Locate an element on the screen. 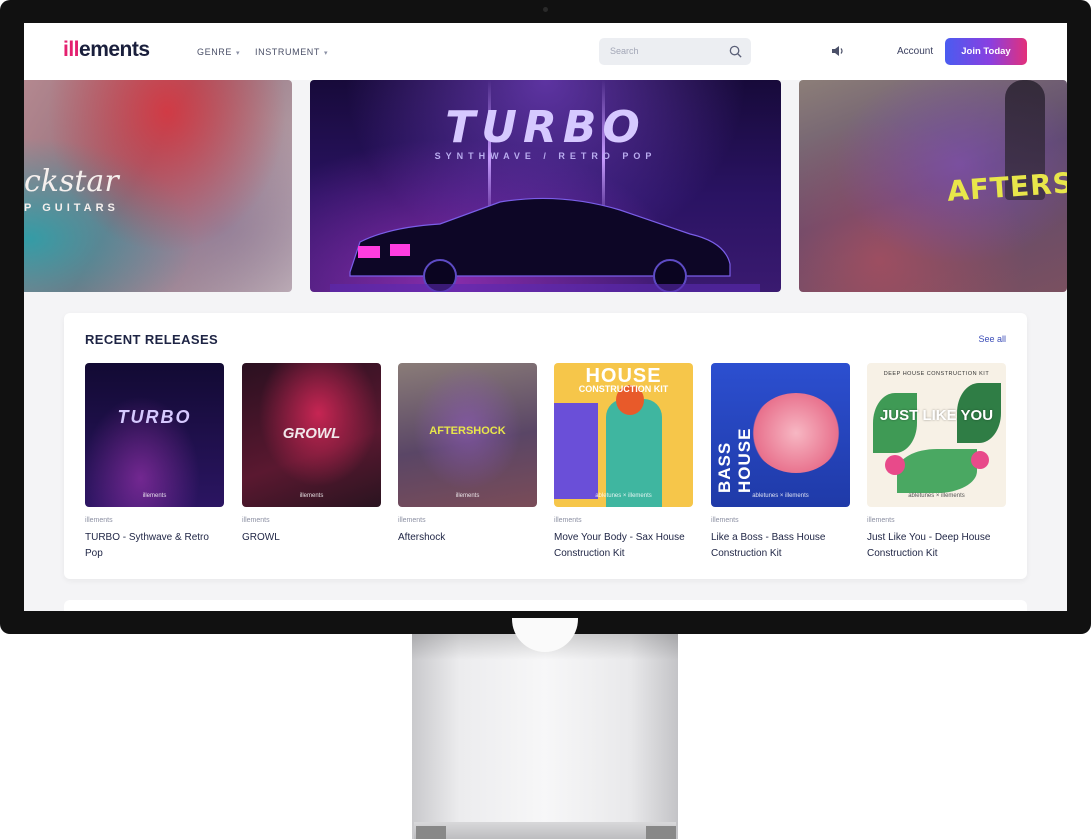 This screenshot has width=1092, height=839. car-illustration is located at coordinates (545, 244).